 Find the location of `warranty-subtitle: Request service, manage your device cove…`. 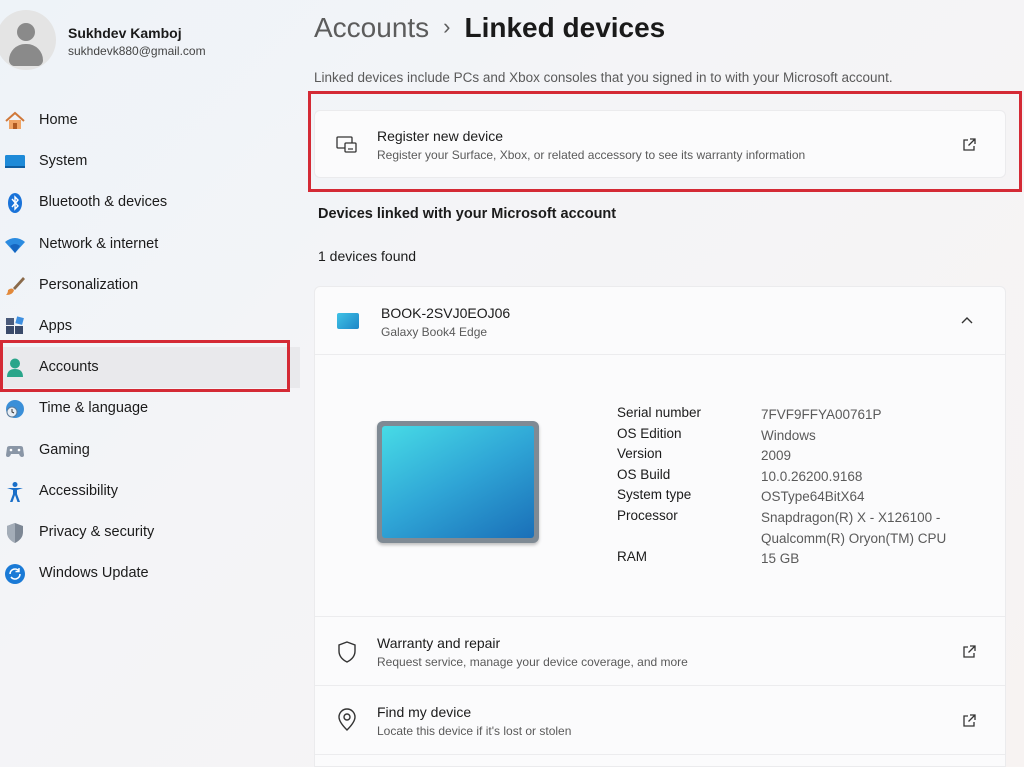

warranty-subtitle: Request service, manage your device cove… is located at coordinates (532, 662).